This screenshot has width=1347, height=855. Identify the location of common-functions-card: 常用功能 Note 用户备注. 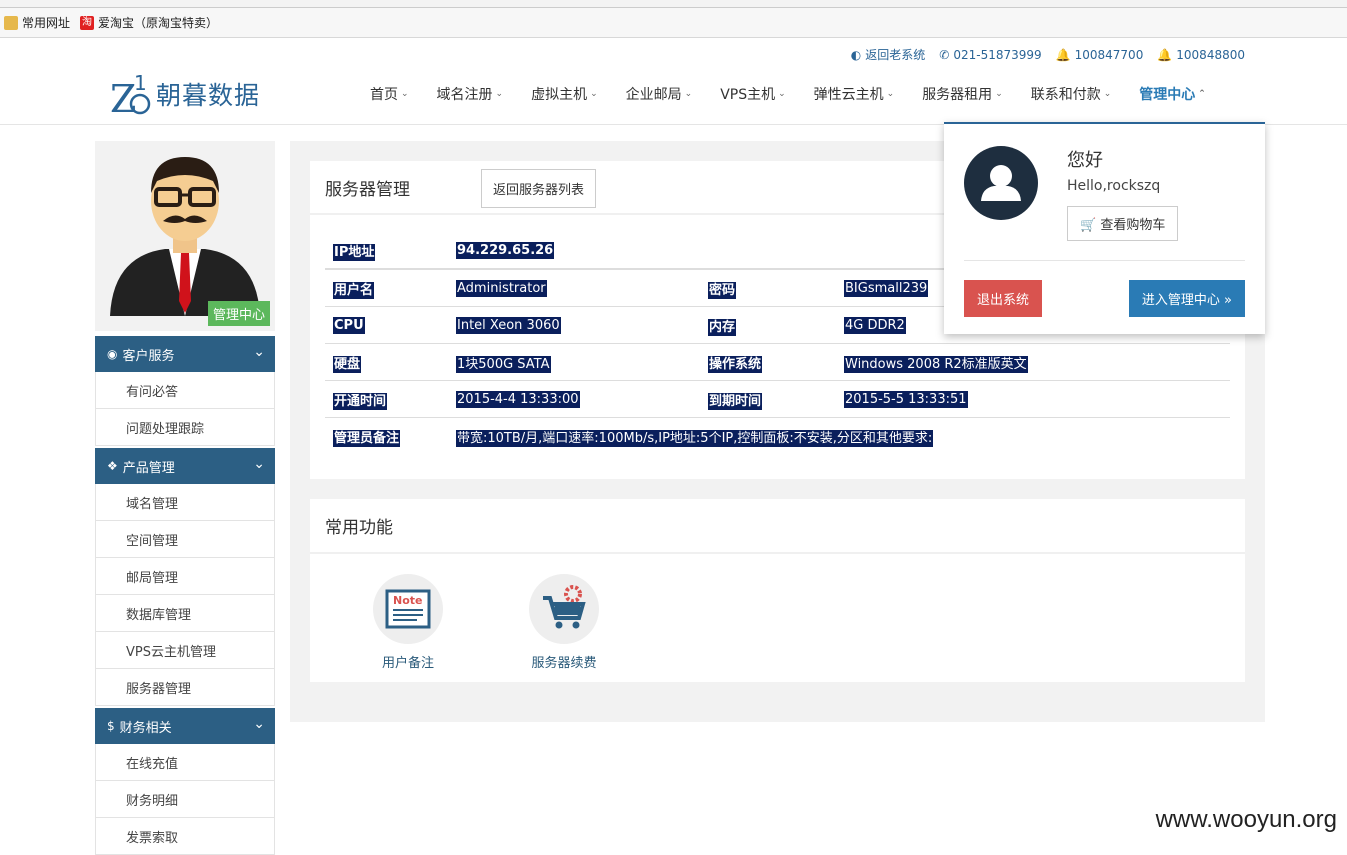
(777, 590).